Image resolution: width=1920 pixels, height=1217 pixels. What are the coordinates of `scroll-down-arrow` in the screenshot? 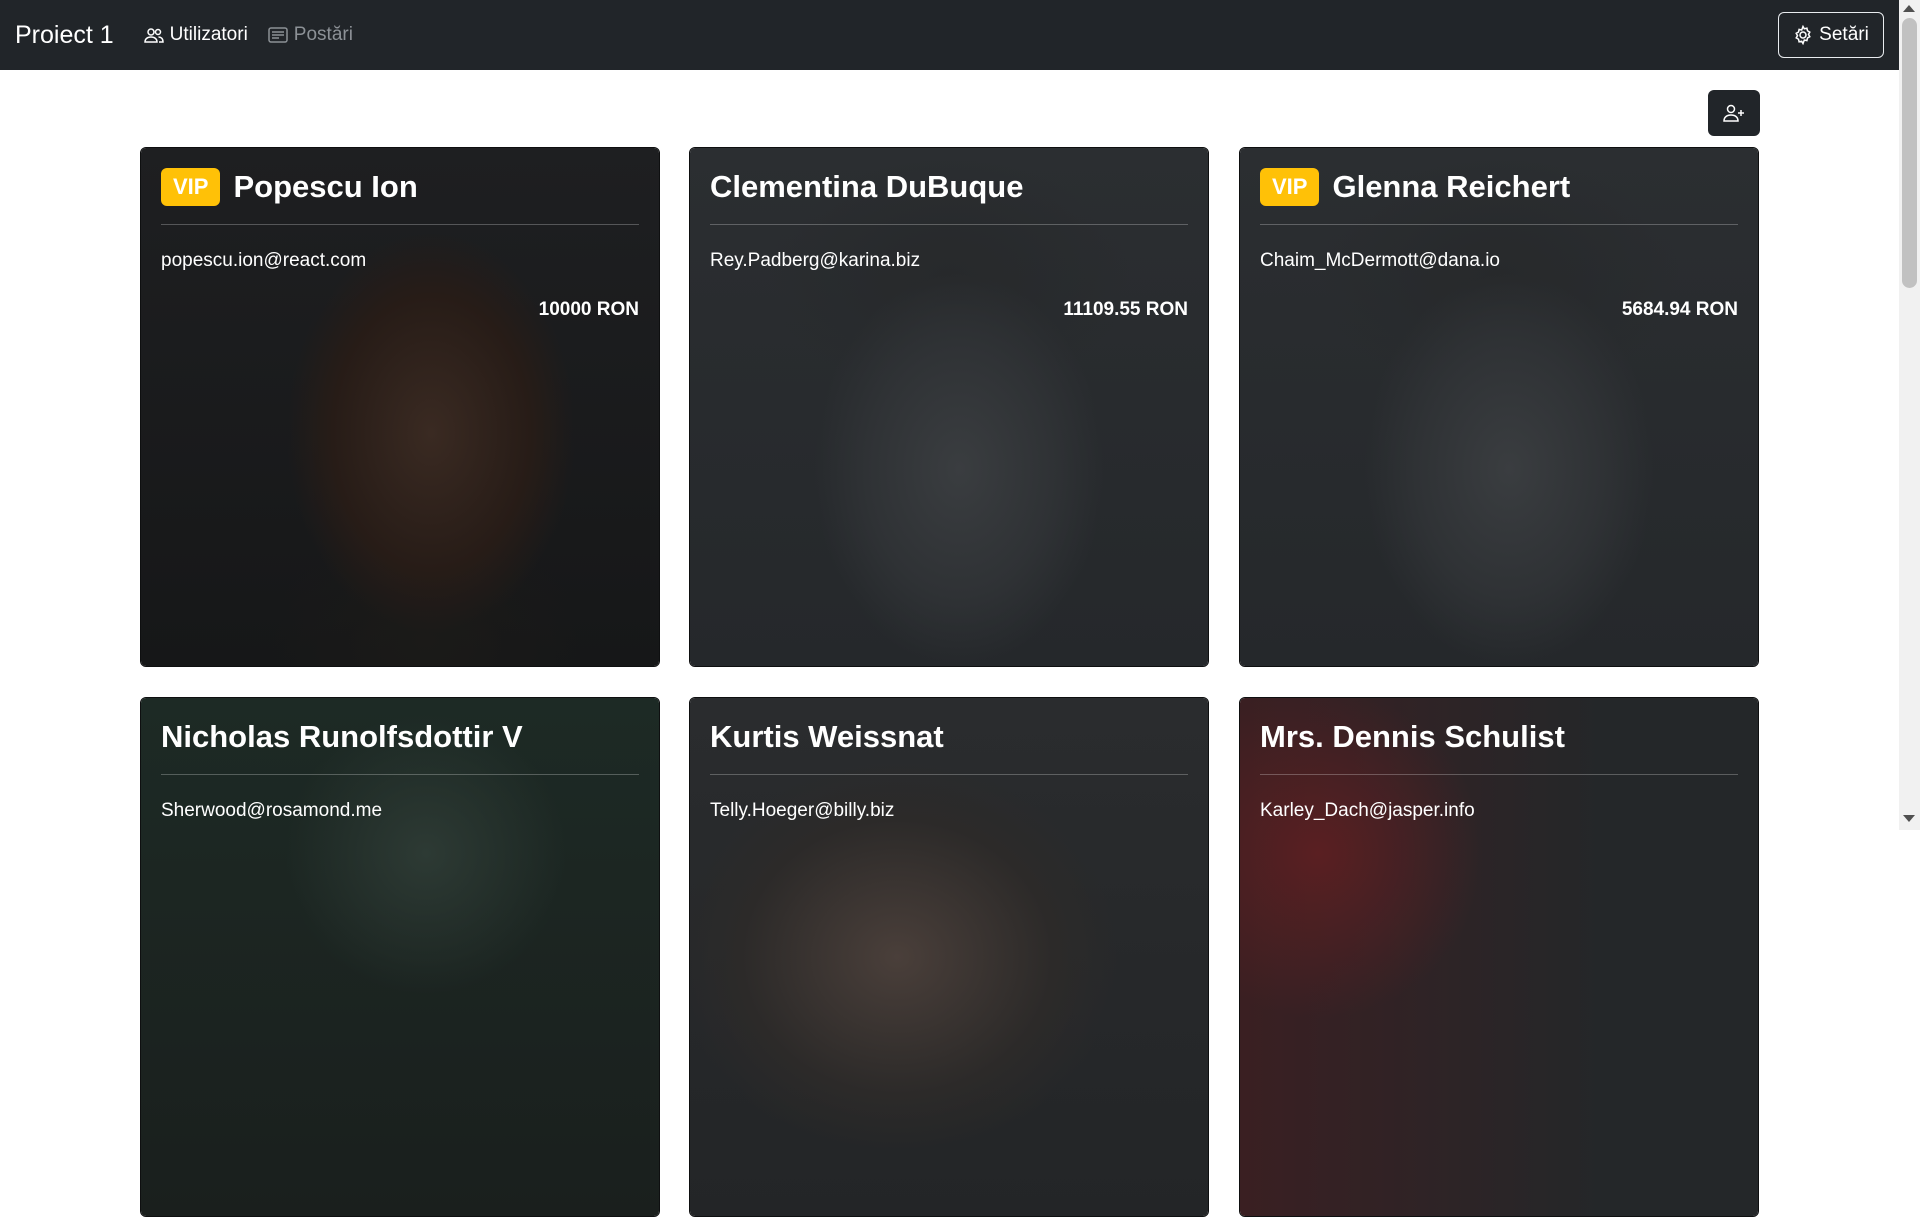 It's located at (1909, 818).